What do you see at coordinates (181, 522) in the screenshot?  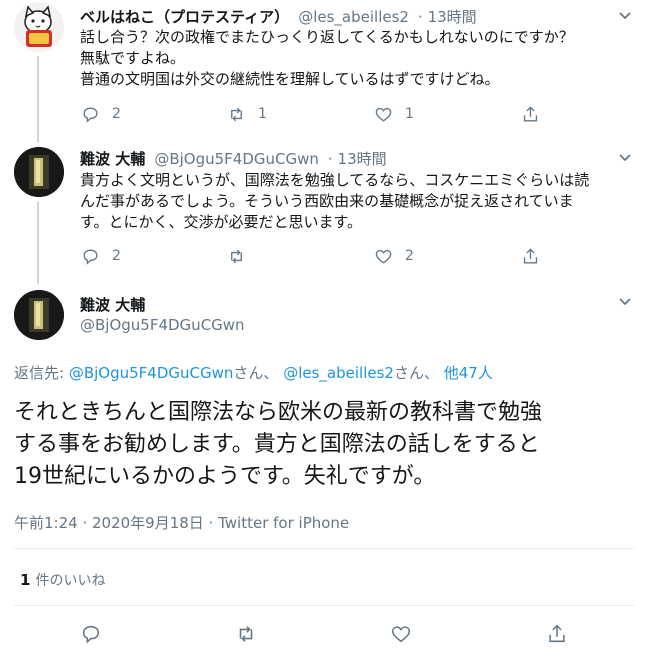 I see `tweet-timestamp: 午前1:24 · 2020年9月18日 · Twitter for iPhone` at bounding box center [181, 522].